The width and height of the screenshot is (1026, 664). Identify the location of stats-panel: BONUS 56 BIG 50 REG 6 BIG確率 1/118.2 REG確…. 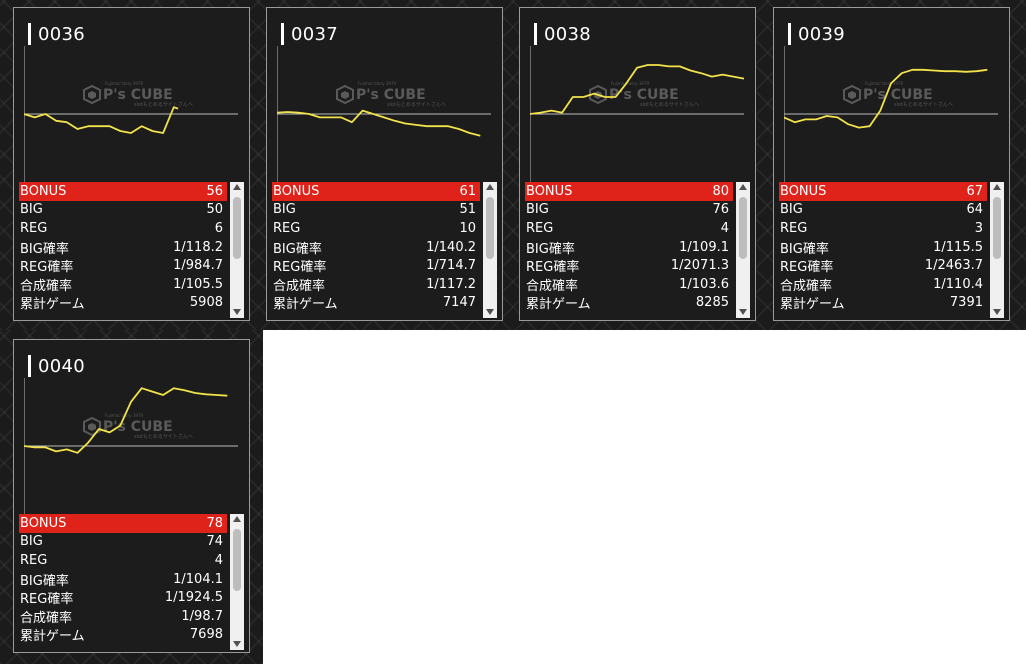
(131, 250).